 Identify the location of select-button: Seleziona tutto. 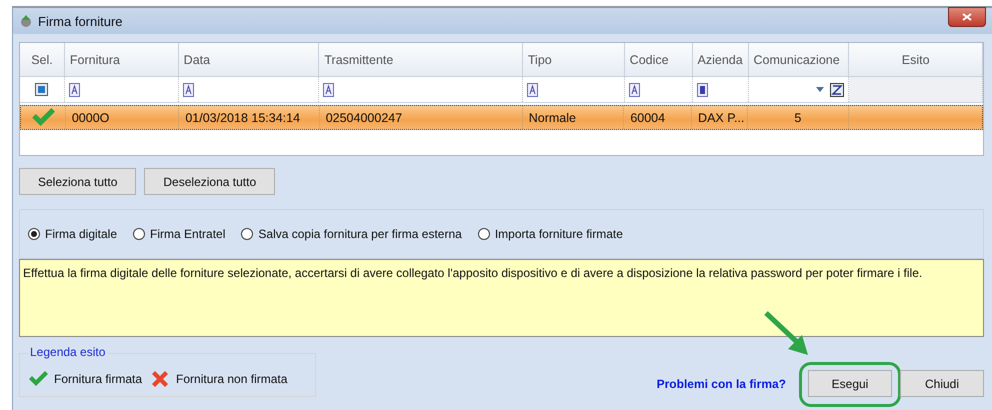
(77, 181).